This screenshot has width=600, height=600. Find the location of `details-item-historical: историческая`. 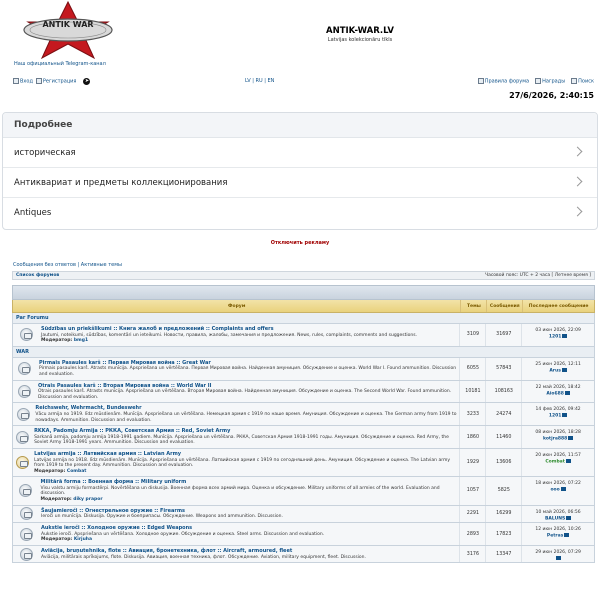

details-item-historical: историческая is located at coordinates (300, 153).